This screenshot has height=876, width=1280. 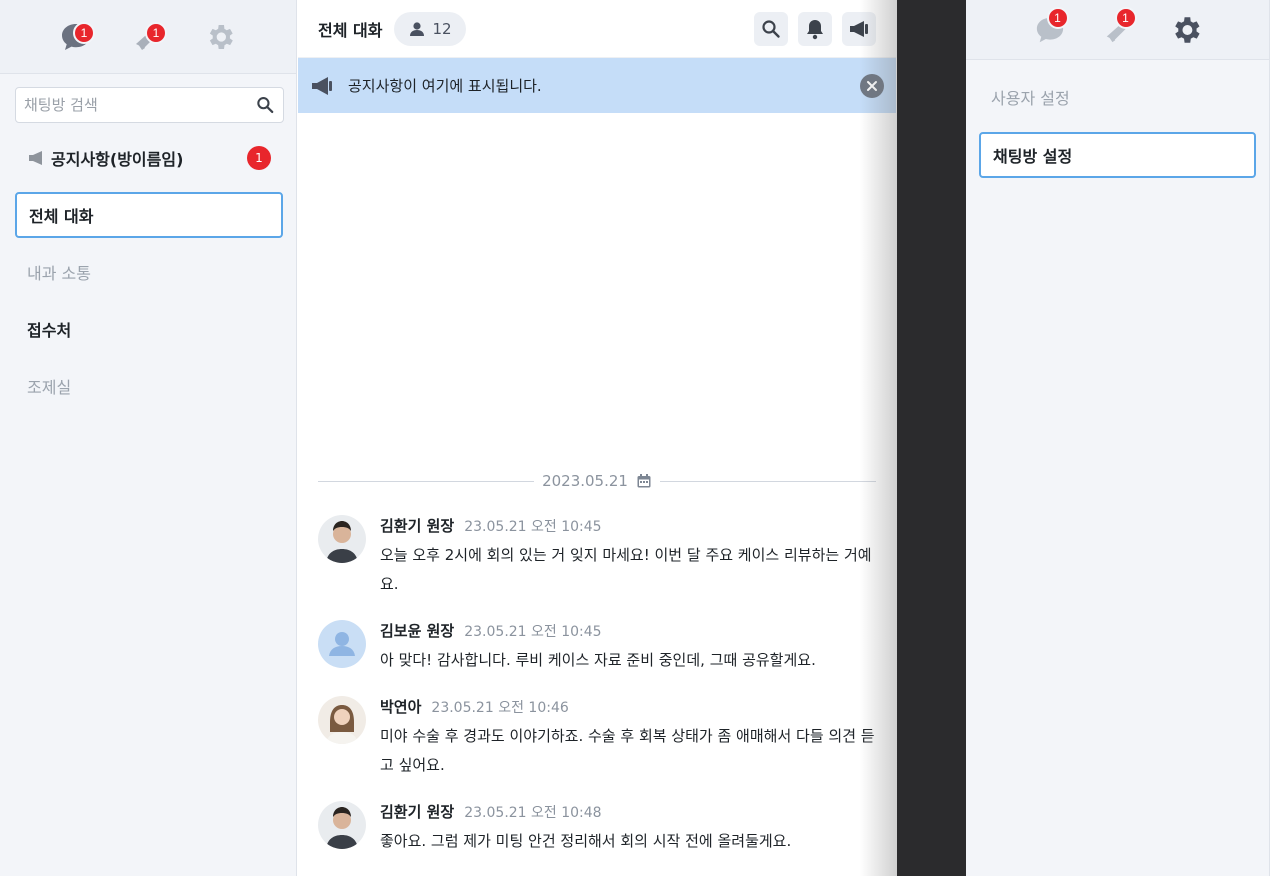 I want to click on room-label: 공지사항(방이름임), so click(x=117, y=159).